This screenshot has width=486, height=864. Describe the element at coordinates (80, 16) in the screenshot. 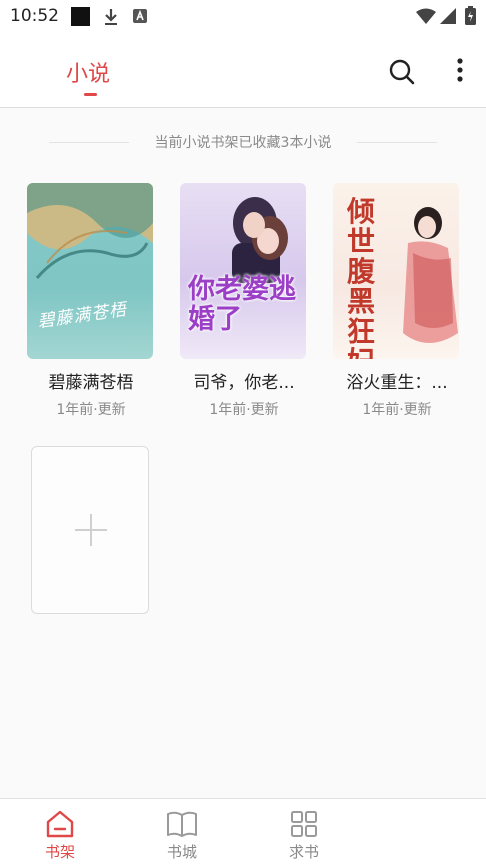

I see `notification-square-icon` at that location.